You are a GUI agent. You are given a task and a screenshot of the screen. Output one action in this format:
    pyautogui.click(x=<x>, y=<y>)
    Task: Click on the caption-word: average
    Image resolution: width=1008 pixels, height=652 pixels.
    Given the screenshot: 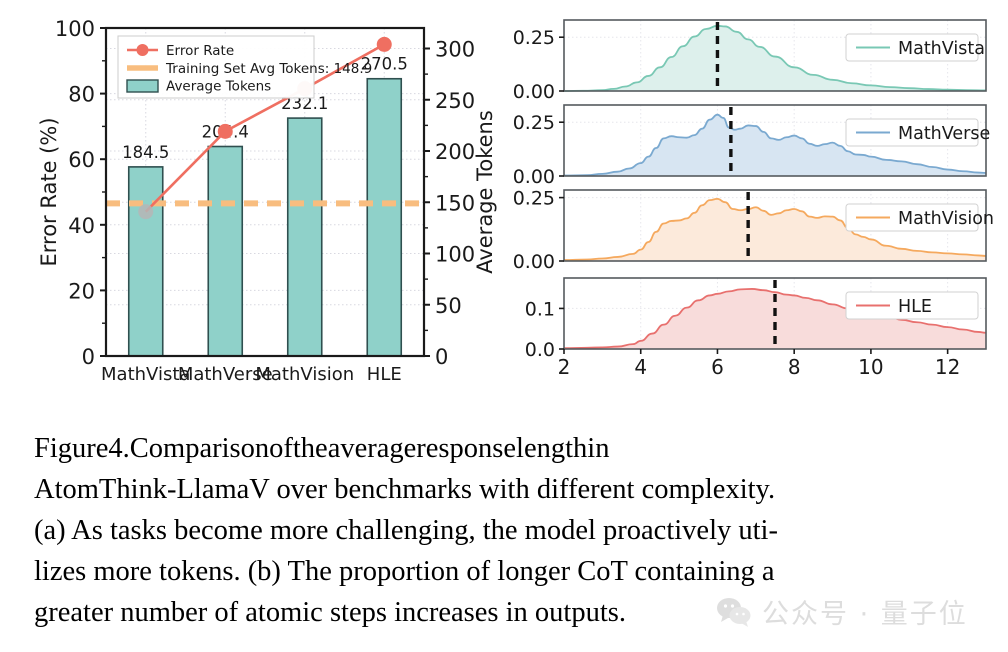 What is the action you would take?
    pyautogui.click(x=372, y=448)
    